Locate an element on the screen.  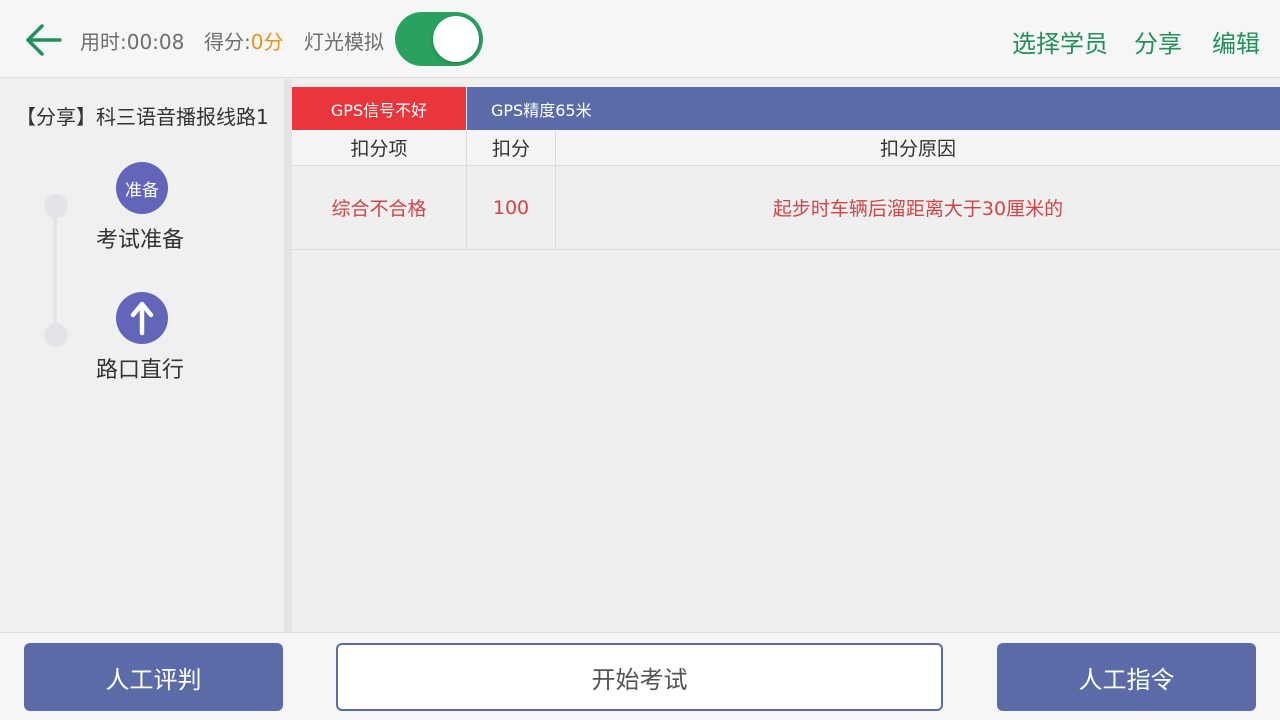
score-display: 得分:0分 is located at coordinates (243, 40).